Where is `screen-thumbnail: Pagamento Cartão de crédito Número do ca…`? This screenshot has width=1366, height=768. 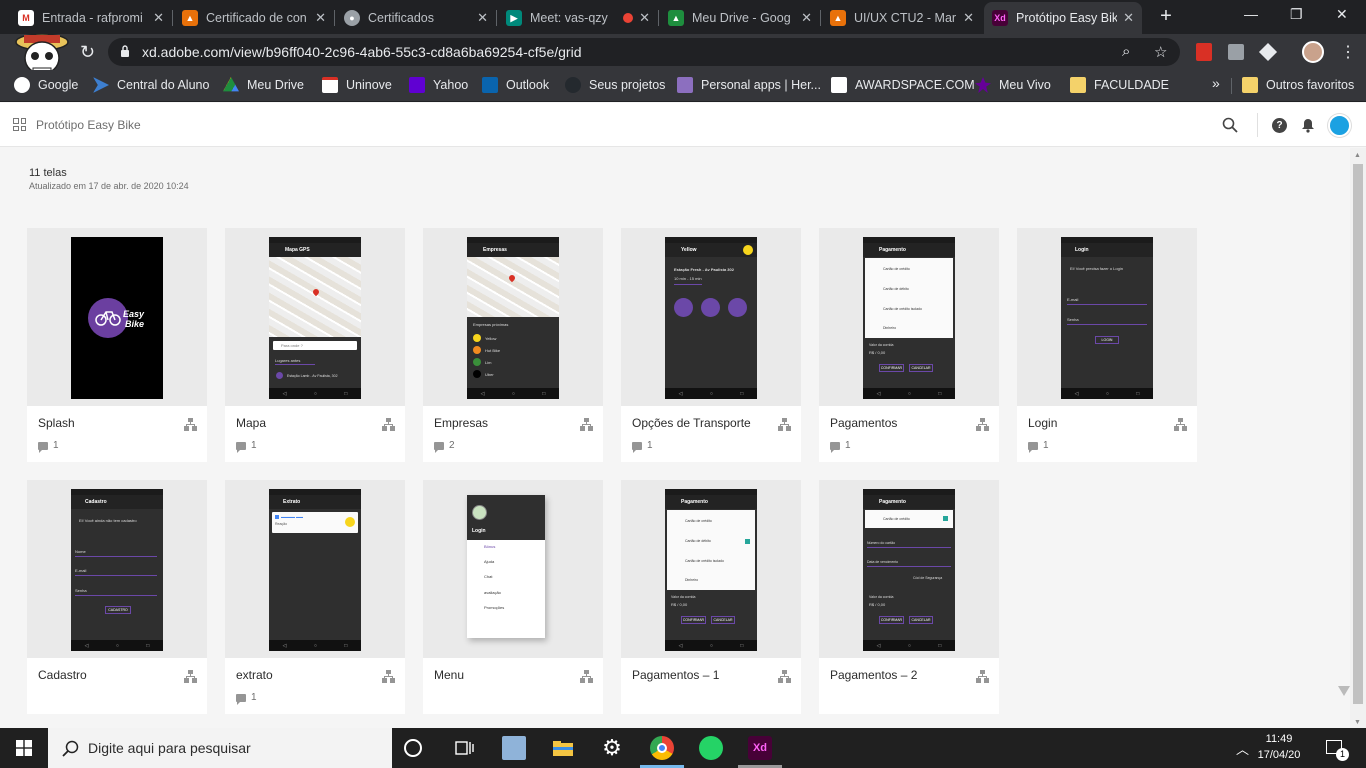
screen-thumbnail: Pagamento Cartão de crédito Número do ca… is located at coordinates (909, 569).